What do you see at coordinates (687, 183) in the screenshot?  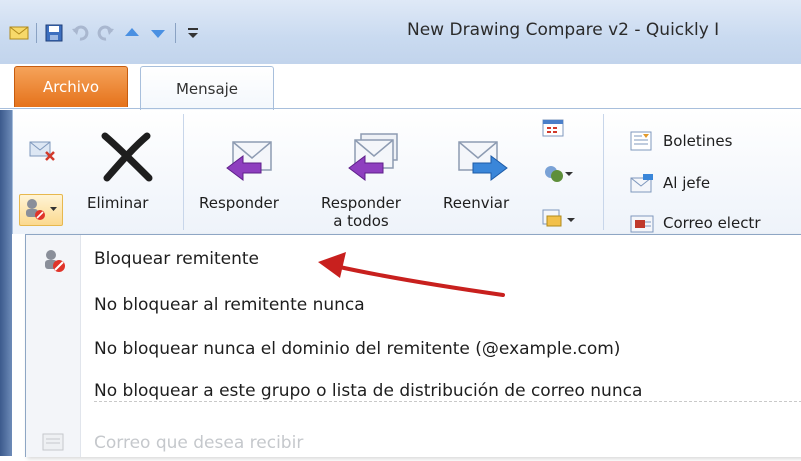 I see `quick-step-label: Al jefe` at bounding box center [687, 183].